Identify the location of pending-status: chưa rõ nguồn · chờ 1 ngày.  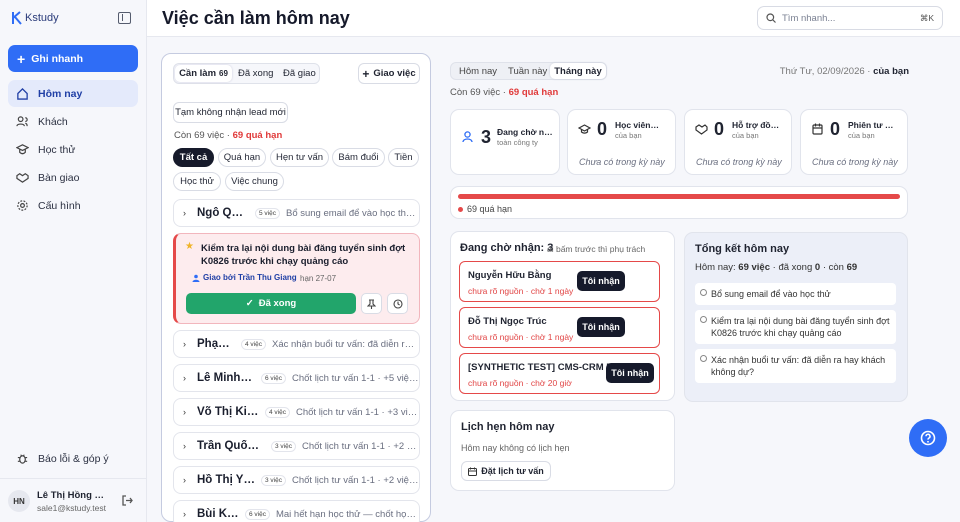
(521, 291).